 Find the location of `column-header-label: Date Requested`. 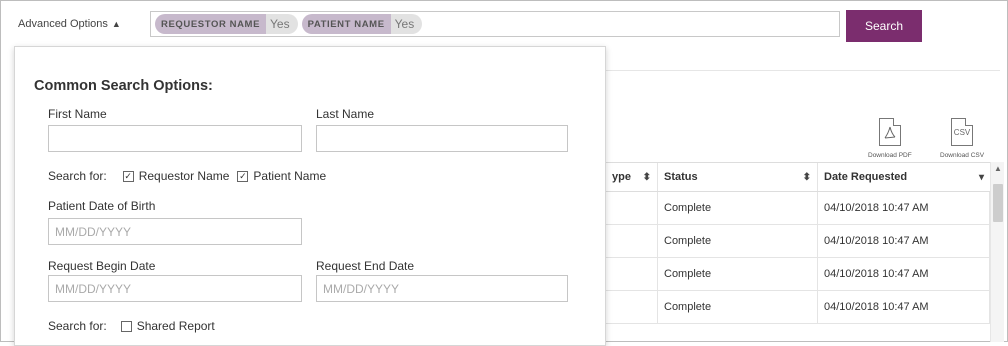

column-header-label: Date Requested is located at coordinates (866, 177).